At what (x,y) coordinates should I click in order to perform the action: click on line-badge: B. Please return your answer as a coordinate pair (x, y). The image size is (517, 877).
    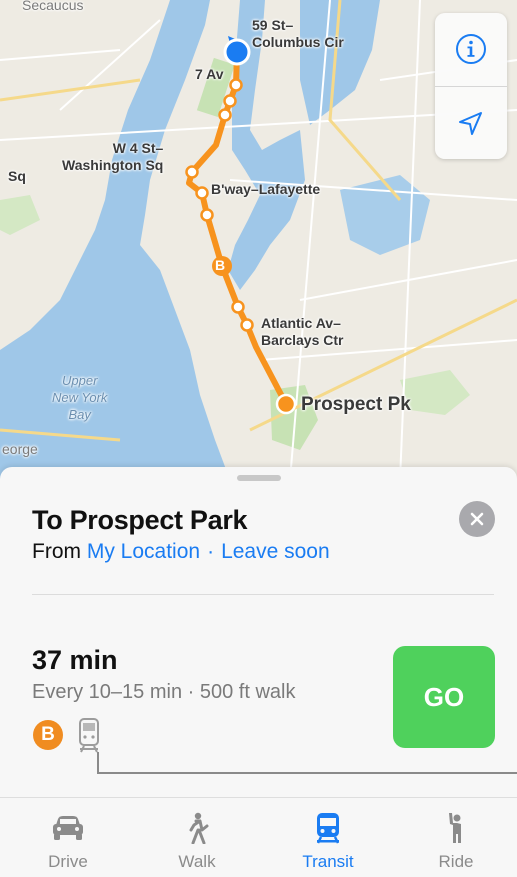
    Looking at the image, I should click on (48, 735).